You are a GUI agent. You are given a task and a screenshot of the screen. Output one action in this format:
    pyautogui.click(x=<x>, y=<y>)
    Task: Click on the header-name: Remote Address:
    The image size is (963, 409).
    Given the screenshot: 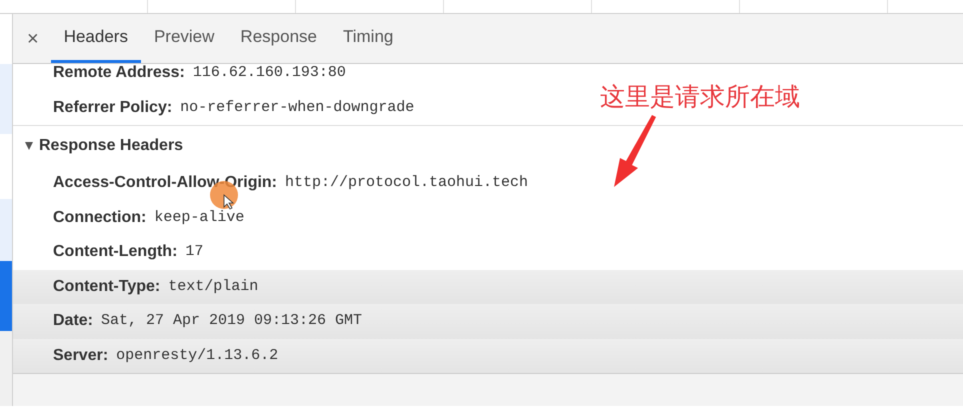 What is the action you would take?
    pyautogui.click(x=119, y=73)
    